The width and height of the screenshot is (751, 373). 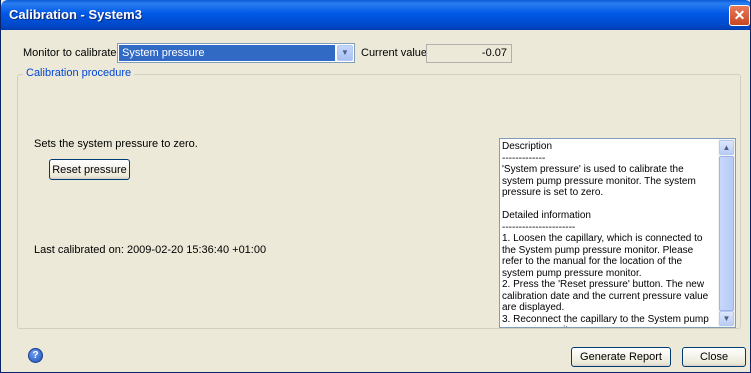 What do you see at coordinates (79, 73) in the screenshot?
I see `calibration-procedure-title: Calibration procedure` at bounding box center [79, 73].